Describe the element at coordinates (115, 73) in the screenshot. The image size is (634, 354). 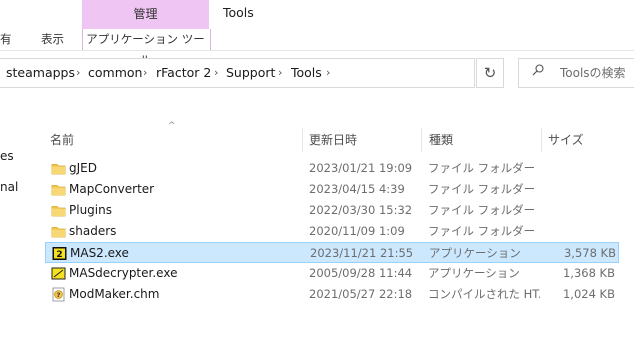
I see `breadcrumb-common: common` at that location.